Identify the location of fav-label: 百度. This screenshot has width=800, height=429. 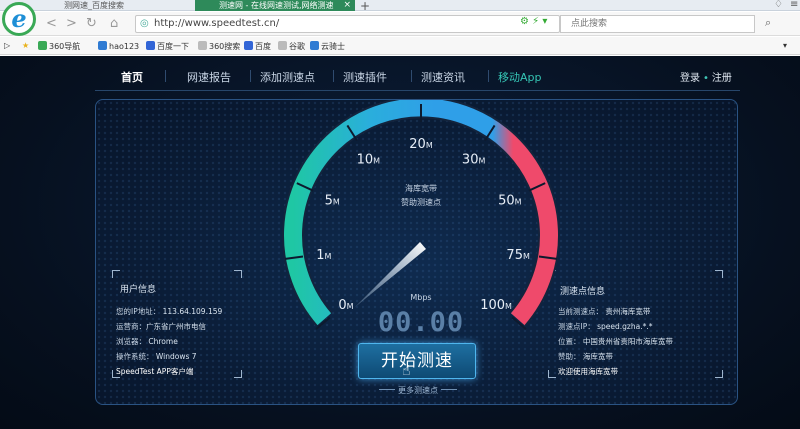
(263, 46).